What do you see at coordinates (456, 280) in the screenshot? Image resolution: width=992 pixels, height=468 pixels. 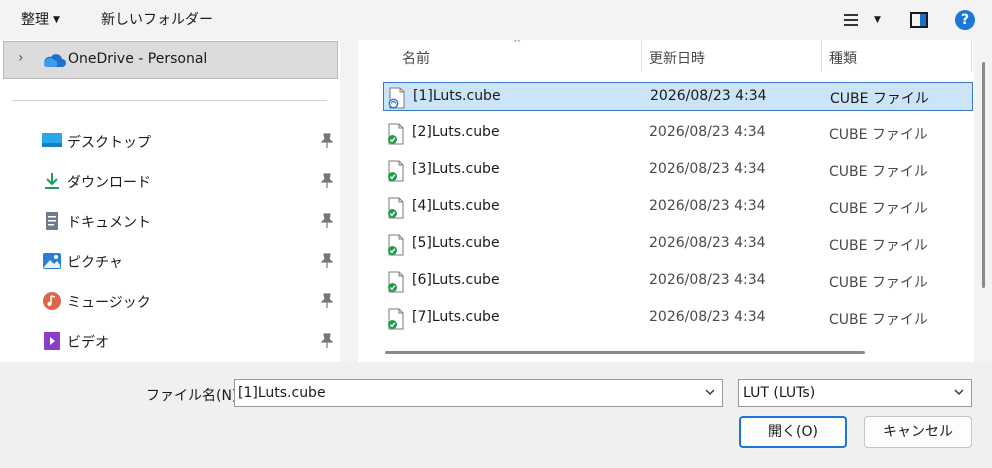 I see `file-name: [6]Luts.cube` at bounding box center [456, 280].